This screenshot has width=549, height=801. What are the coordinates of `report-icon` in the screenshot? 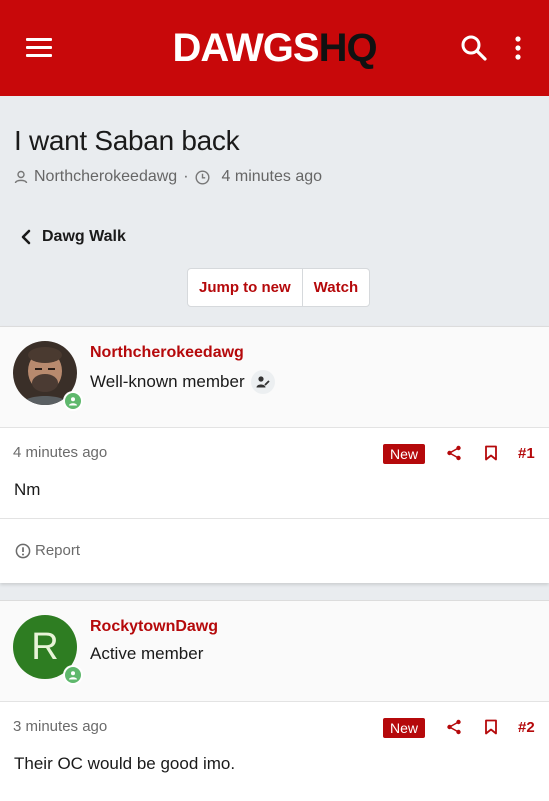 It's located at (23, 550).